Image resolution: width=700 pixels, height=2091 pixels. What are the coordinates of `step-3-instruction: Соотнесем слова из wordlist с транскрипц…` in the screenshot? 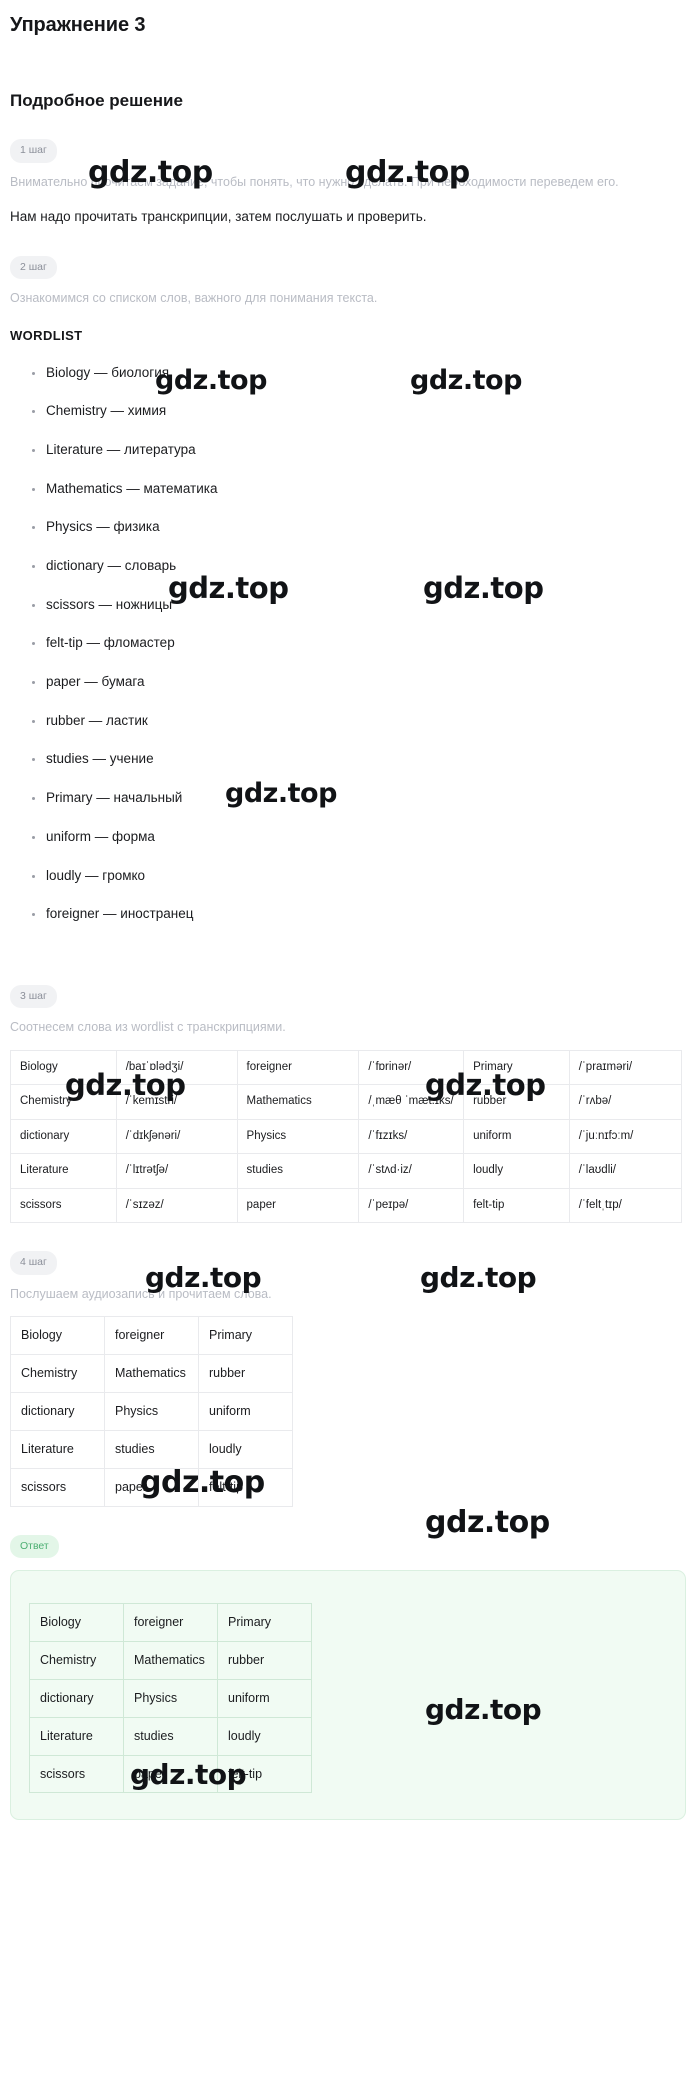 It's located at (148, 1027).